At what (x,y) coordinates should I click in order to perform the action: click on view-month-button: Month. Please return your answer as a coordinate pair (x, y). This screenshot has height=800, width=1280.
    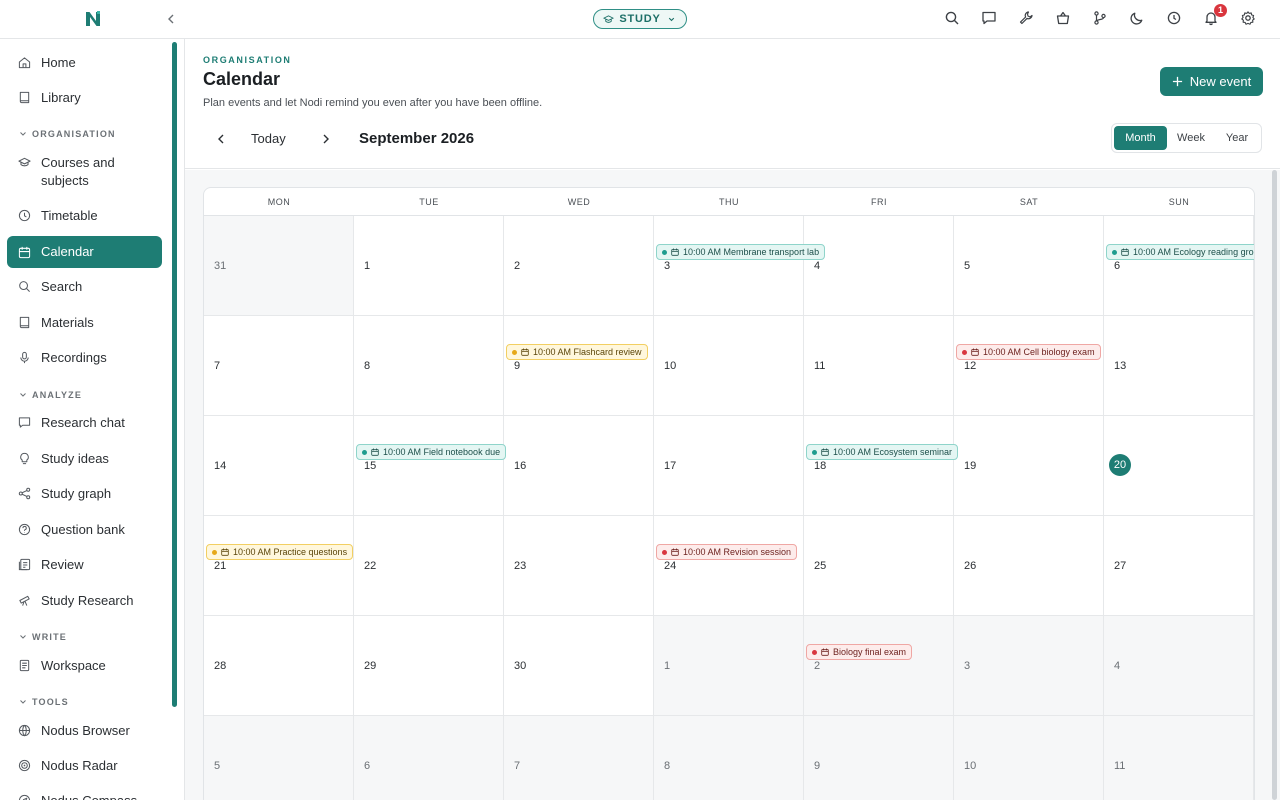
    Looking at the image, I should click on (1140, 138).